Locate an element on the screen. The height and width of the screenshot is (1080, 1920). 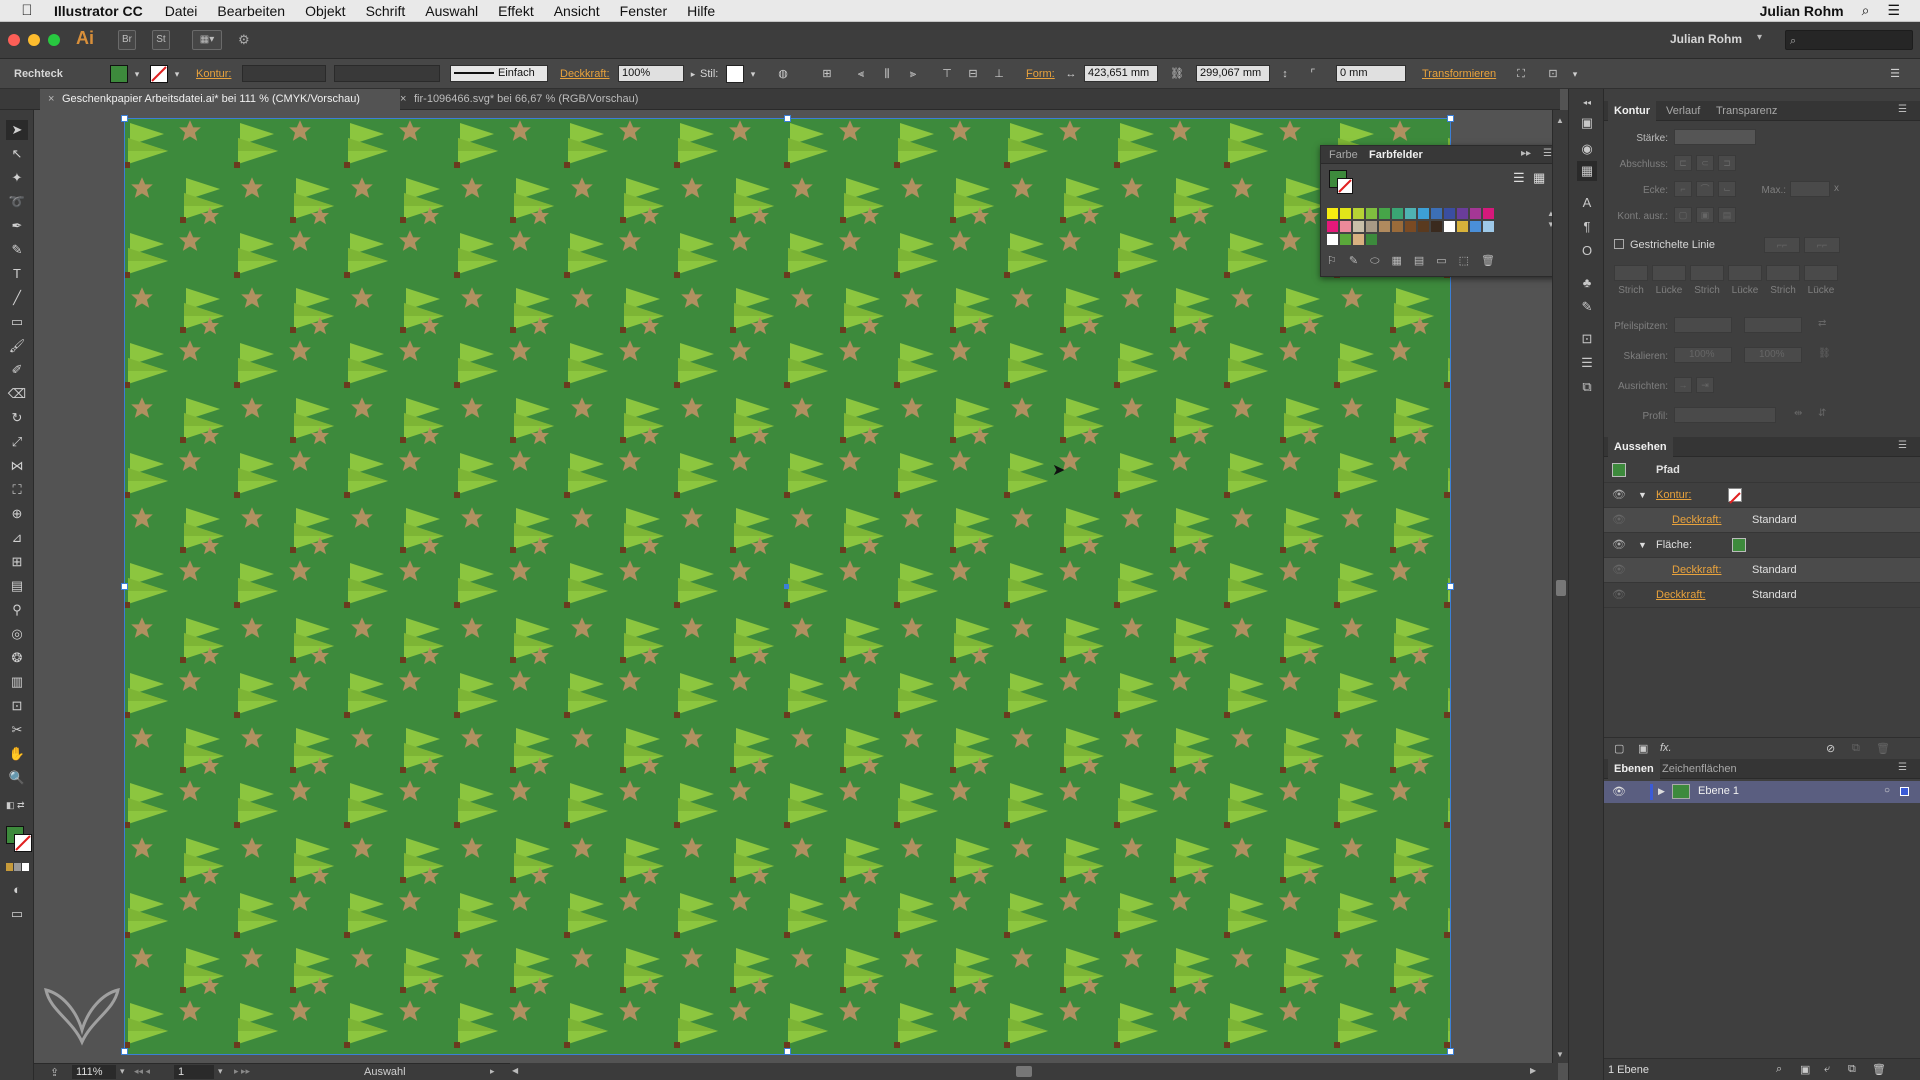
paintbrush-tool-icon: 🖌 is located at coordinates (17, 346).